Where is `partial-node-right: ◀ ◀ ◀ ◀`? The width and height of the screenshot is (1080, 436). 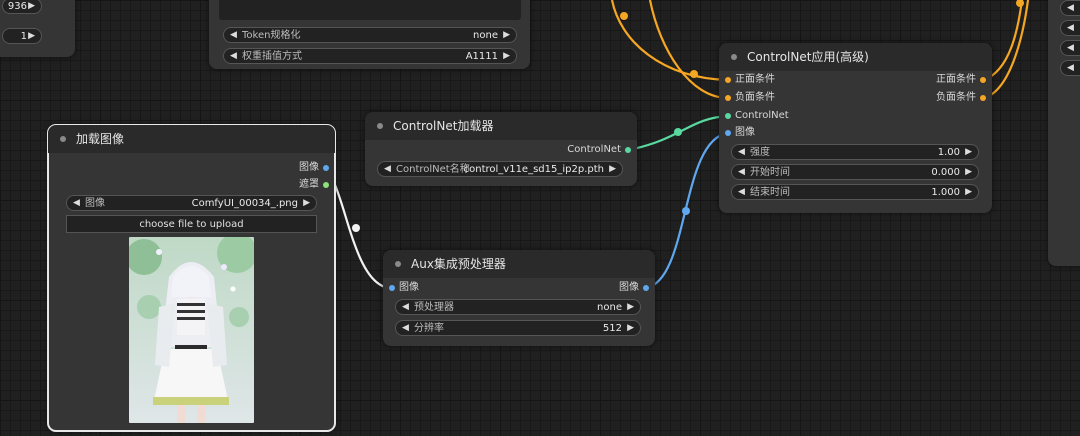
partial-node-right: ◀ ◀ ◀ ◀ is located at coordinates (1064, 133).